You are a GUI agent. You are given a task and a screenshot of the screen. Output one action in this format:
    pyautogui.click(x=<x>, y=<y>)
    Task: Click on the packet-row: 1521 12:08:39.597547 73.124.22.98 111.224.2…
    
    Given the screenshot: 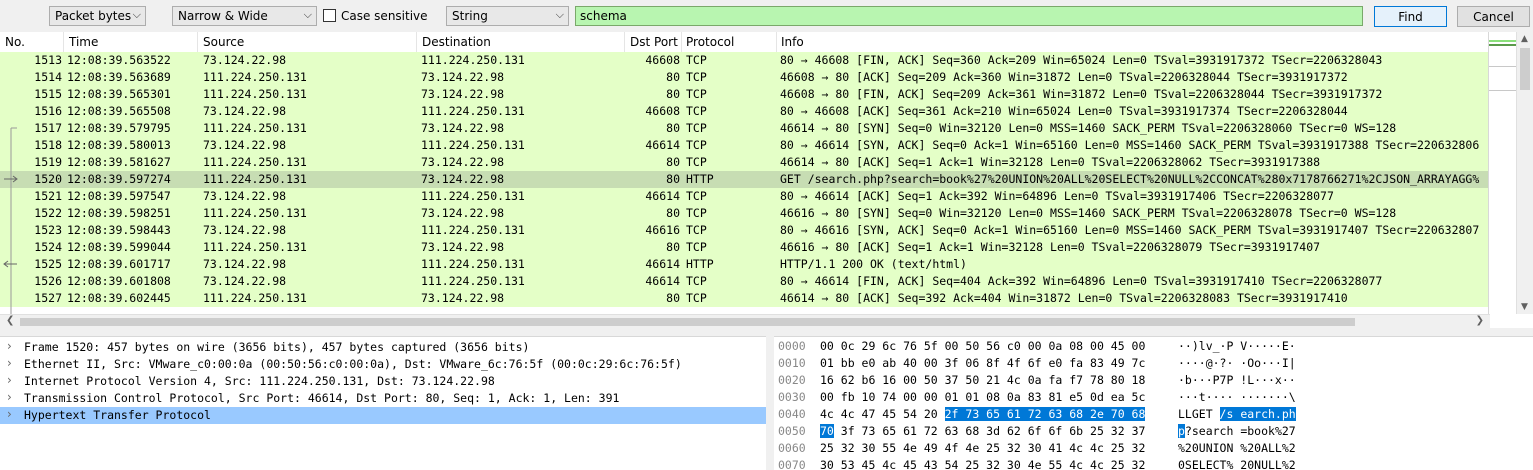 What is the action you would take?
    pyautogui.click(x=745, y=196)
    